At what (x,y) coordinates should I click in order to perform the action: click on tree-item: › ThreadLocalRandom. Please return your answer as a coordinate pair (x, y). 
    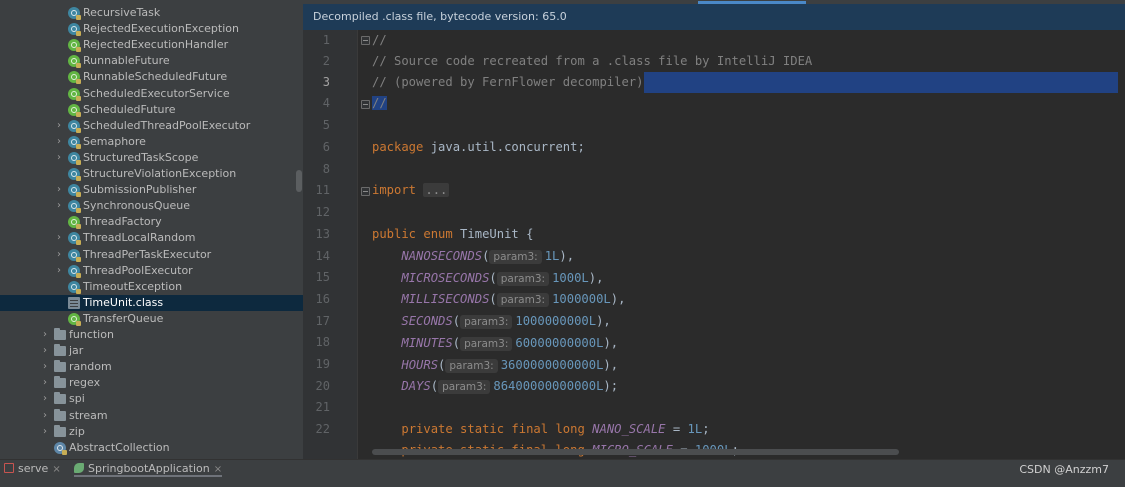
    Looking at the image, I should click on (151, 238).